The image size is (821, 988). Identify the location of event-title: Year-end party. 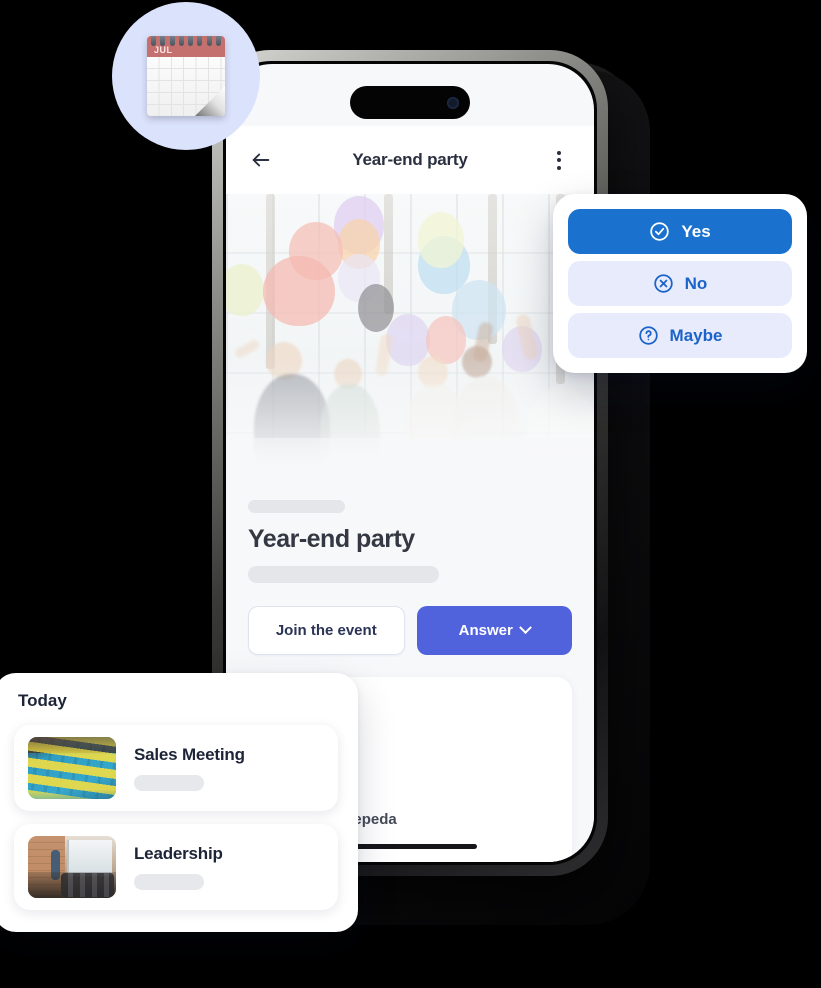
(331, 539).